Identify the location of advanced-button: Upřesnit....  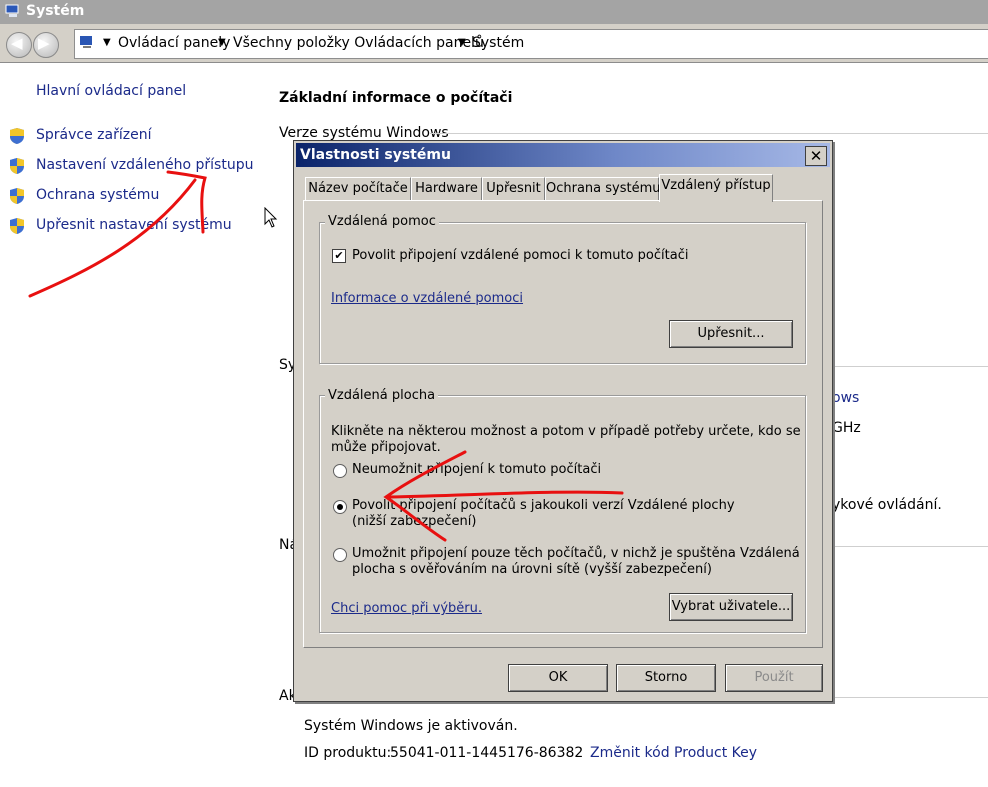
(731, 334).